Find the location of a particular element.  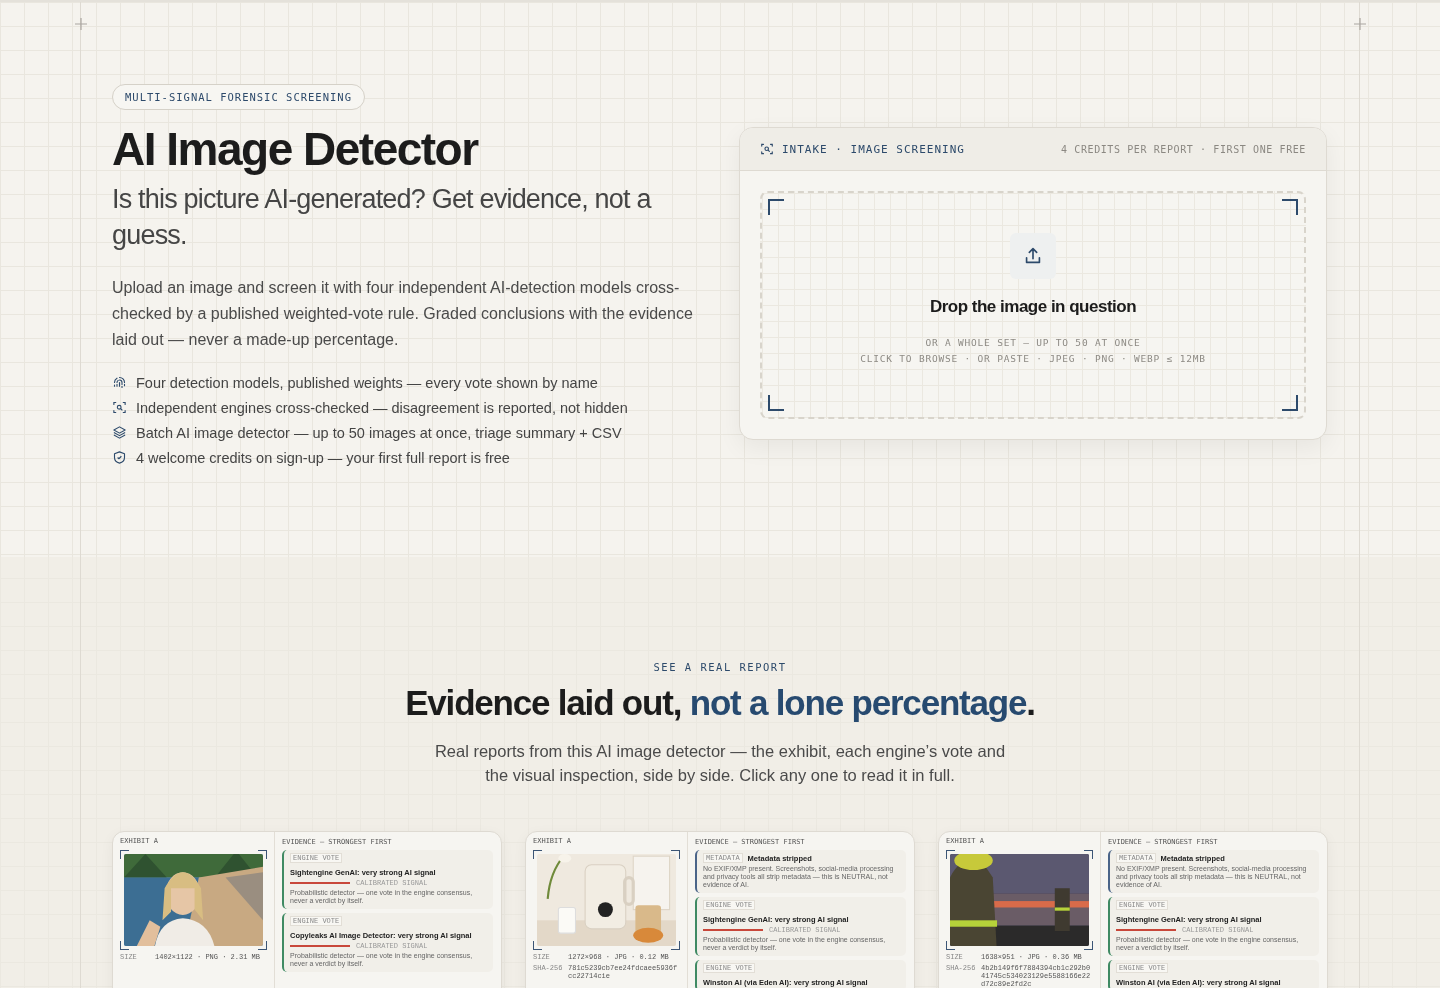

section-title: Evidence laid out, not a lone percentage. is located at coordinates (720, 703).